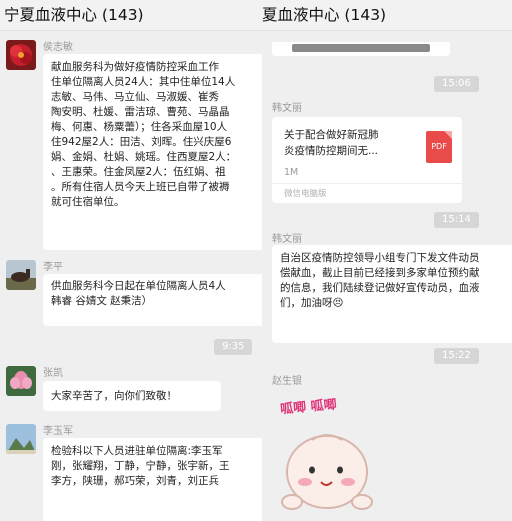  I want to click on message-line: 就可住宿单位。, so click(88, 202).